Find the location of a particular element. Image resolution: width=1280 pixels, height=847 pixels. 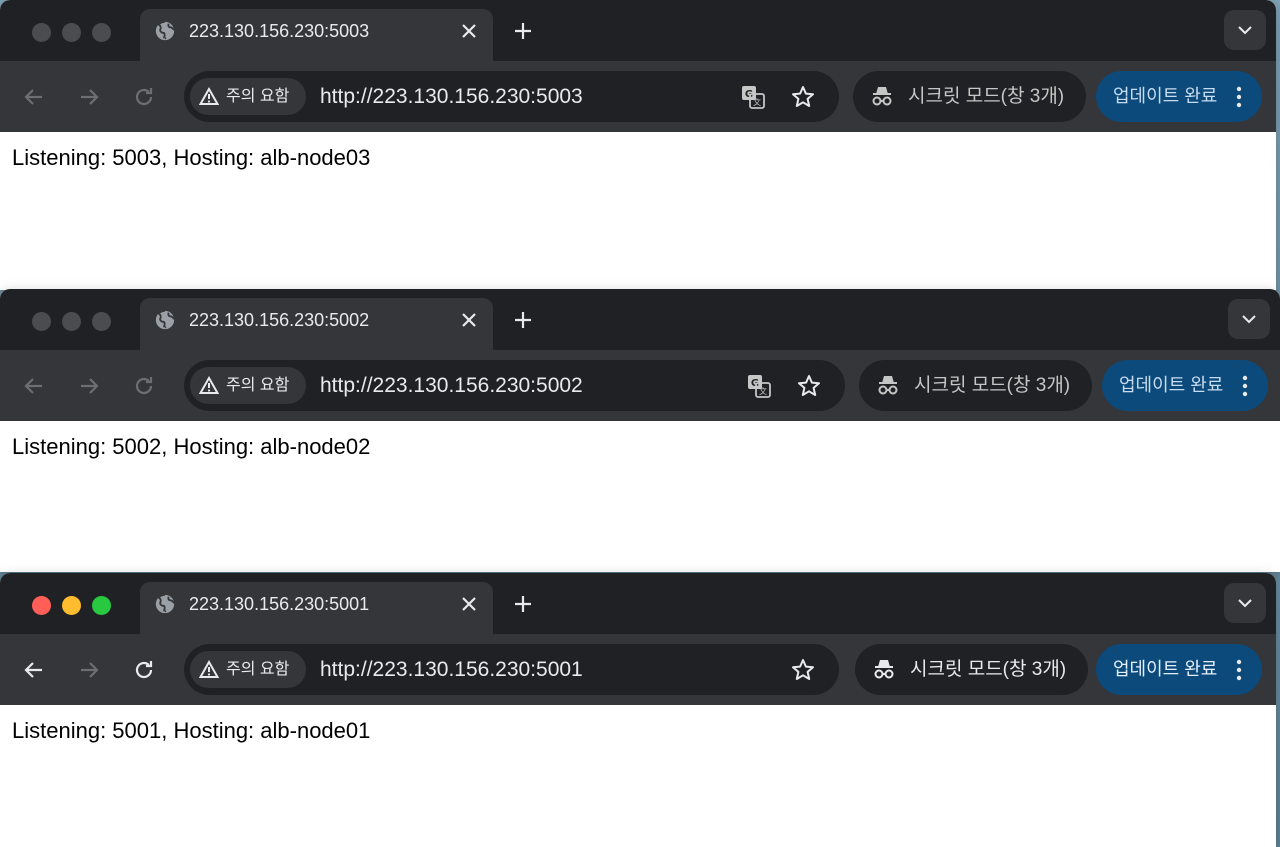

tab: 223.130.156.230:5003 is located at coordinates (316, 35).